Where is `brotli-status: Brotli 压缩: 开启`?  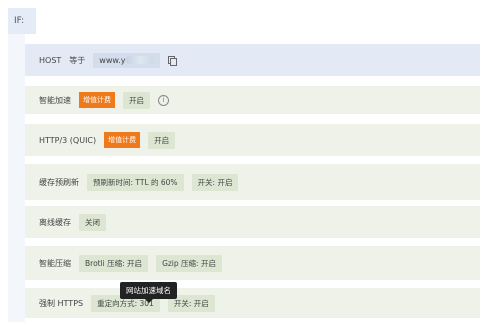 brotli-status: Brotli 压缩: 开启 is located at coordinates (114, 263).